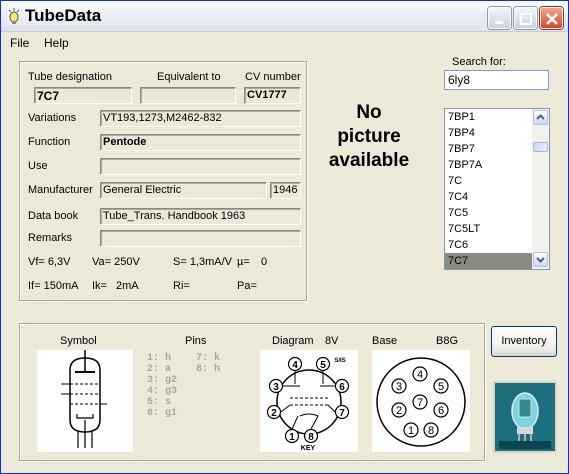  What do you see at coordinates (489, 197) in the screenshot?
I see `list-item: 7C4` at bounding box center [489, 197].